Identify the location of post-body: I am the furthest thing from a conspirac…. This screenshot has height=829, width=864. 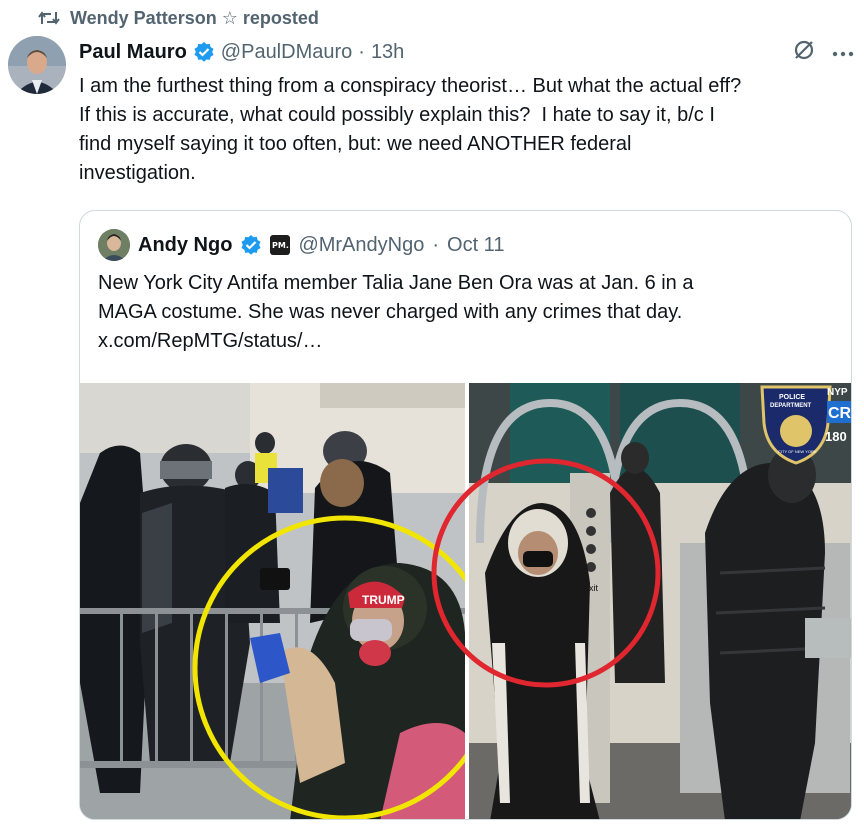
(410, 129).